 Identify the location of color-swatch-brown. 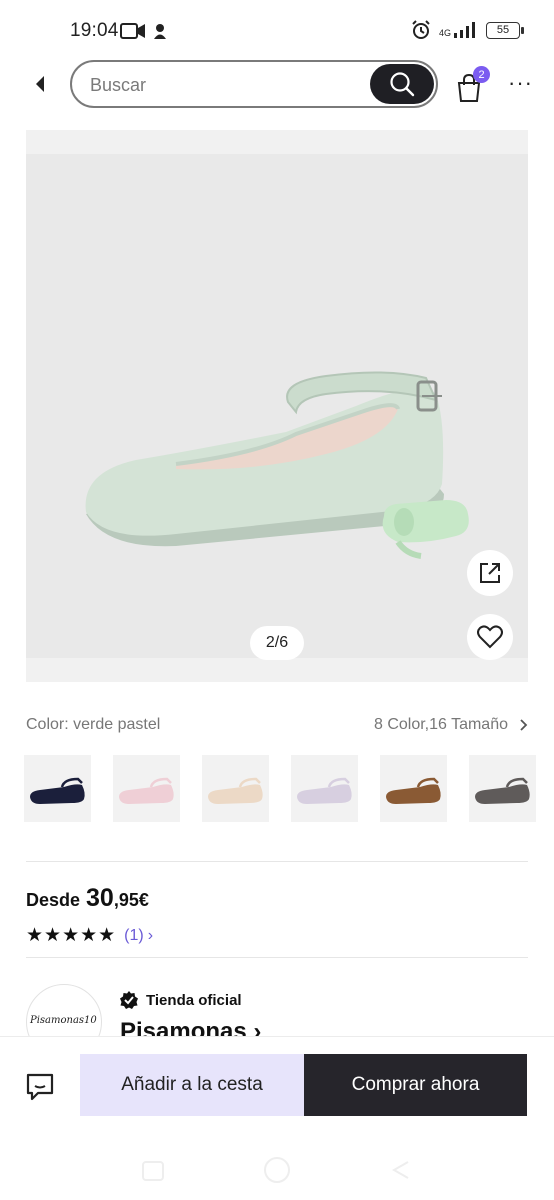
(413, 788).